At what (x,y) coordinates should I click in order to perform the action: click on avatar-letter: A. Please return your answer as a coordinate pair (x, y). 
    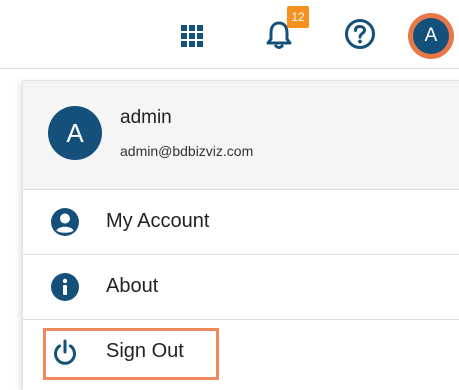
    Looking at the image, I should click on (431, 36).